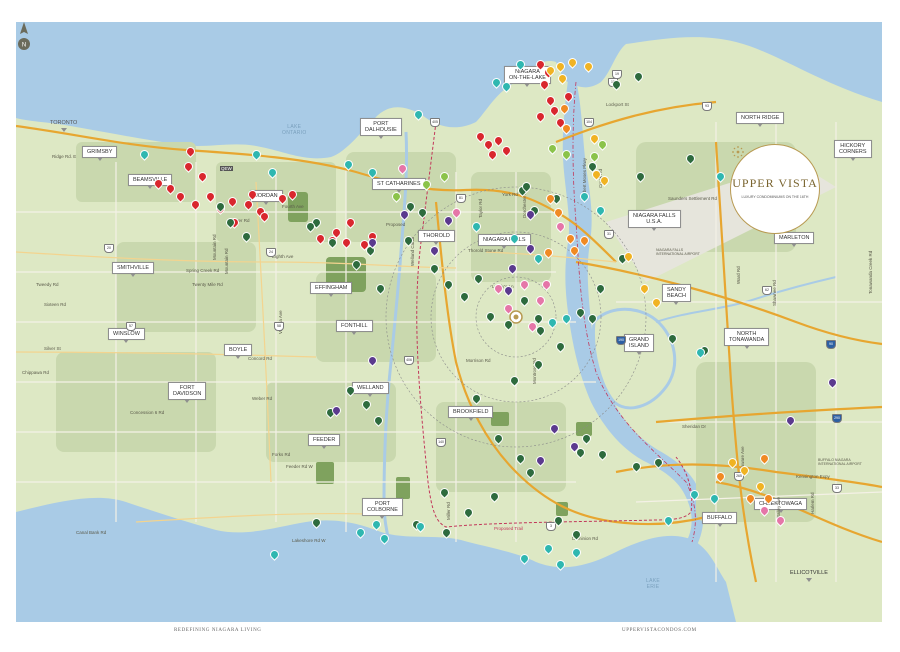 The image size is (900, 652). What do you see at coordinates (150, 181) in the screenshot?
I see `town-label-beamsville: BEAMSVILLE` at bounding box center [150, 181].